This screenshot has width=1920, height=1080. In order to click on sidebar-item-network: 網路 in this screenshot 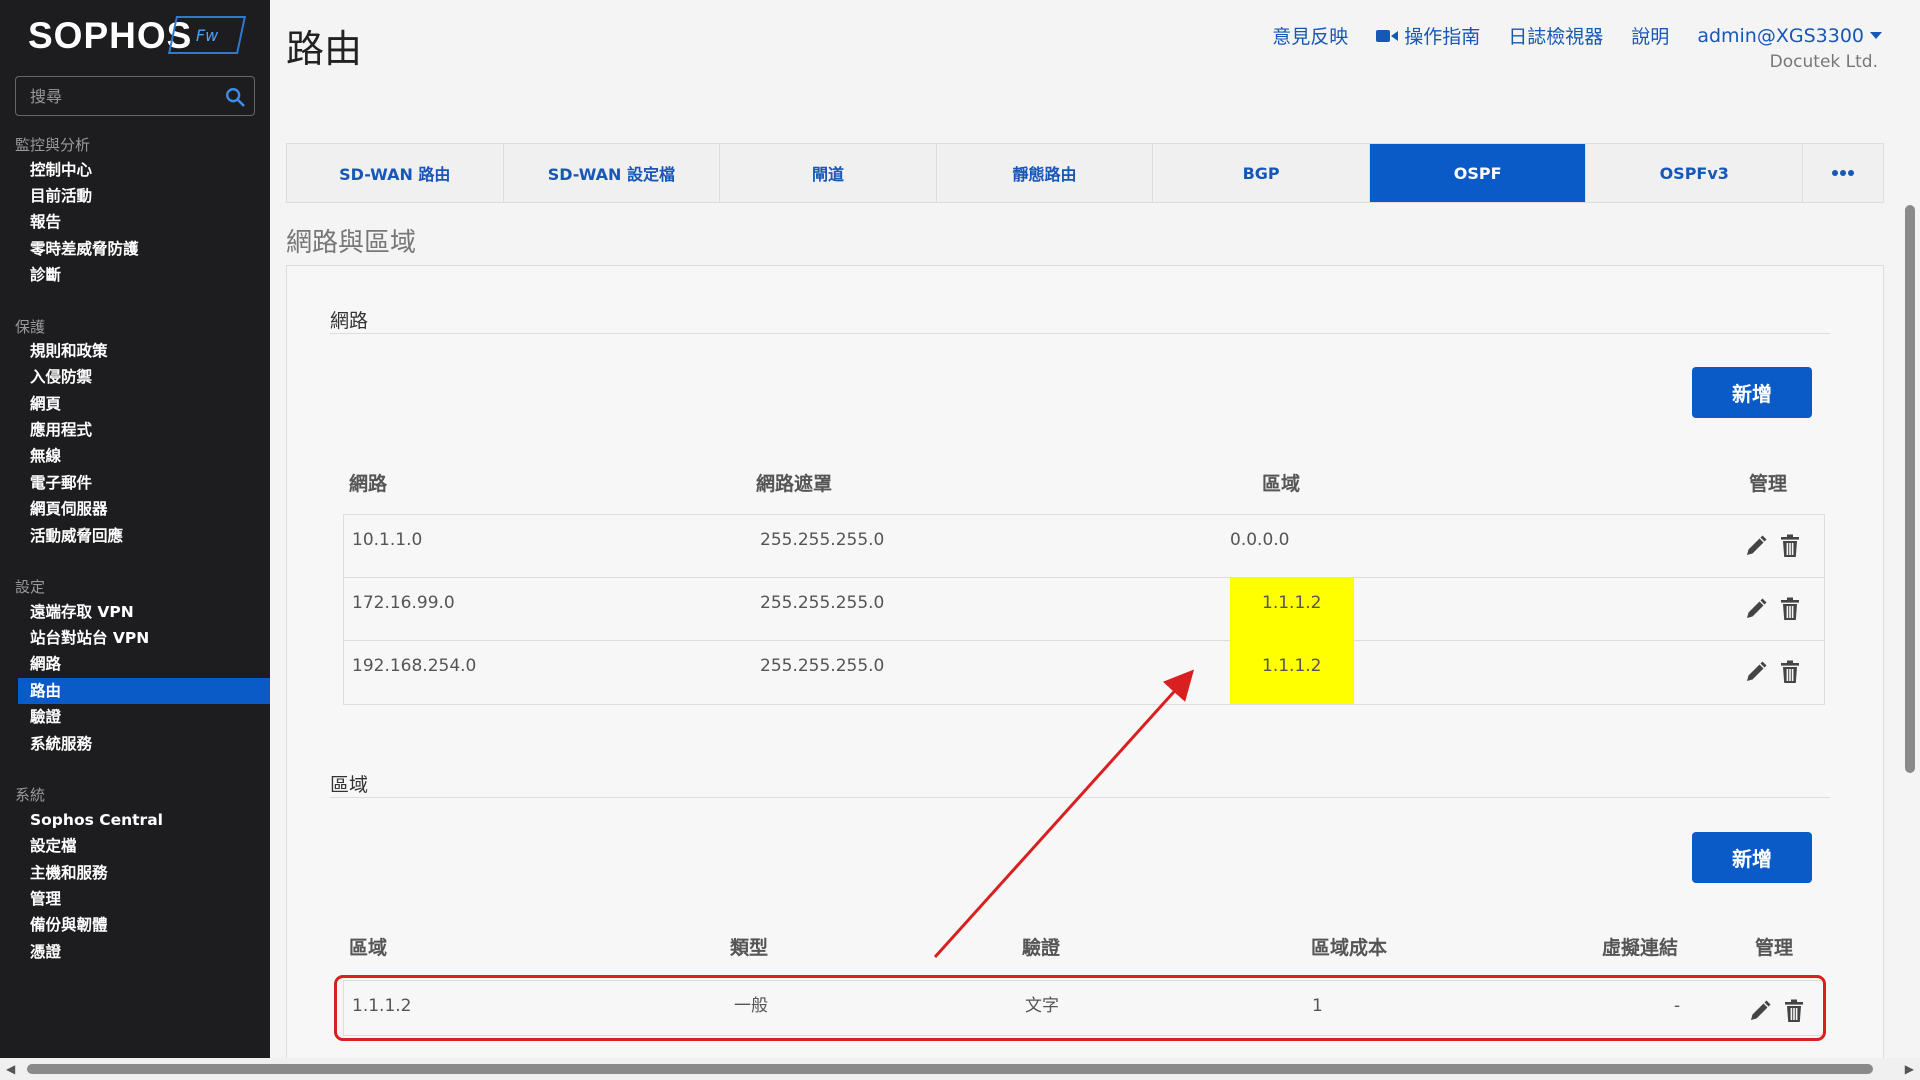, I will do `click(144, 664)`.